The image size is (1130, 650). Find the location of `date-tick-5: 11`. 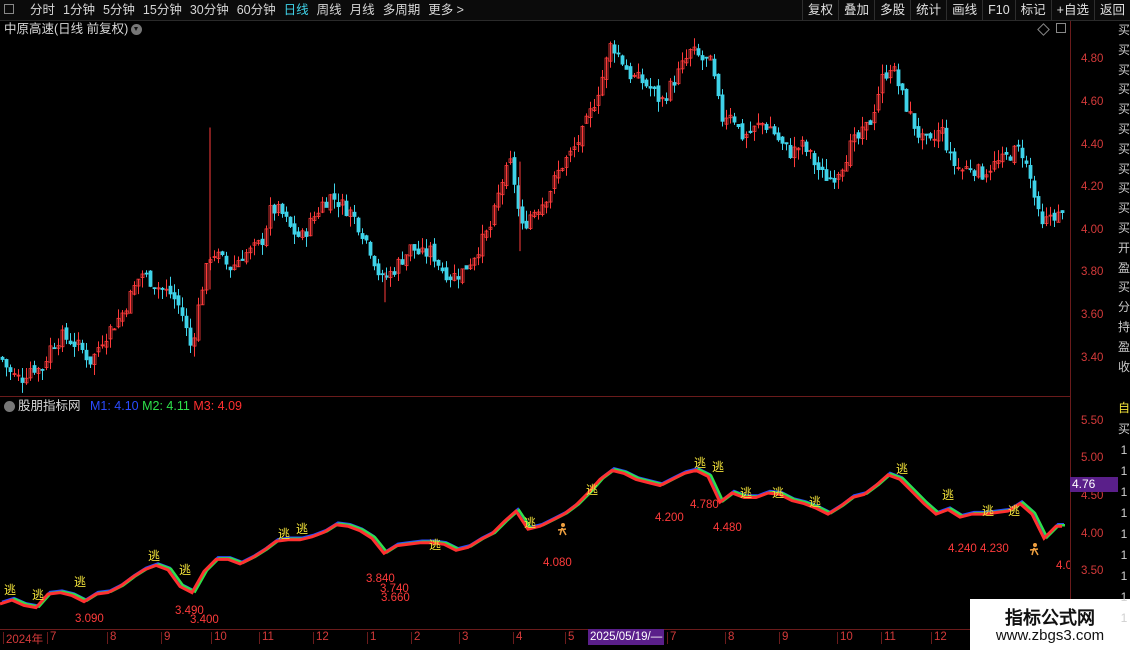

date-tick-5: 11 is located at coordinates (266, 637).